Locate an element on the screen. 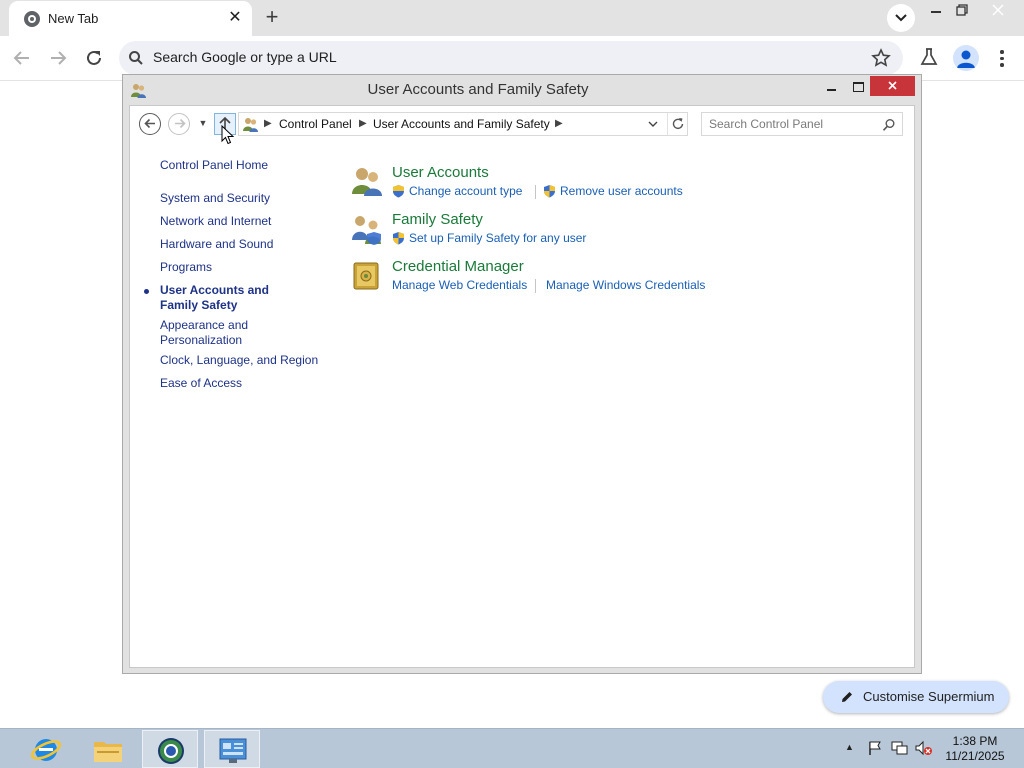 This screenshot has width=1024, height=768. browser-minimize-button is located at coordinates (936, 11).